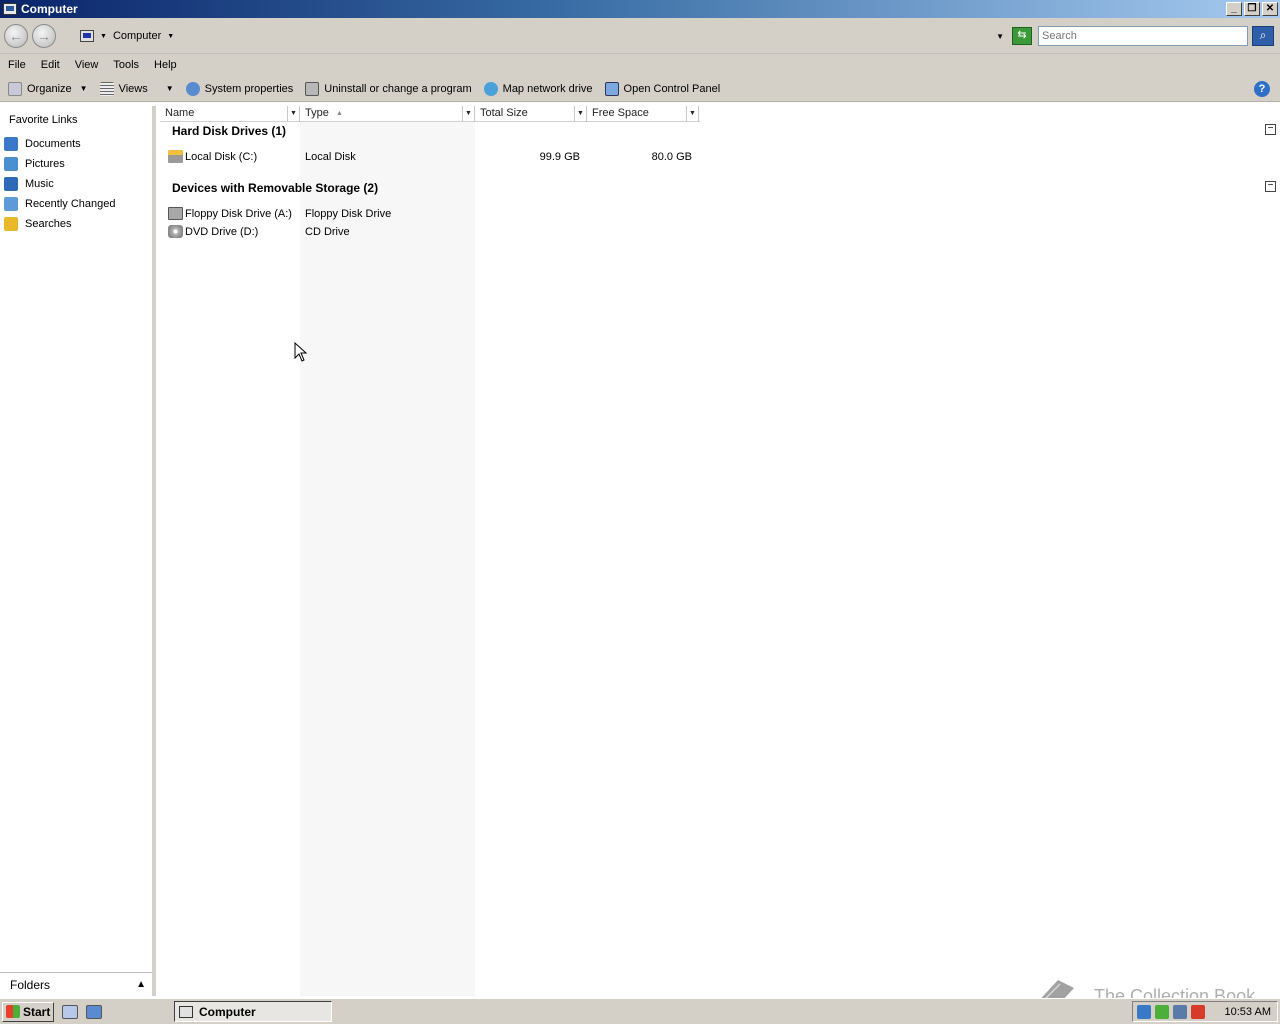 The image size is (1280, 1024). I want to click on views-button: Views ▼, so click(136, 88).